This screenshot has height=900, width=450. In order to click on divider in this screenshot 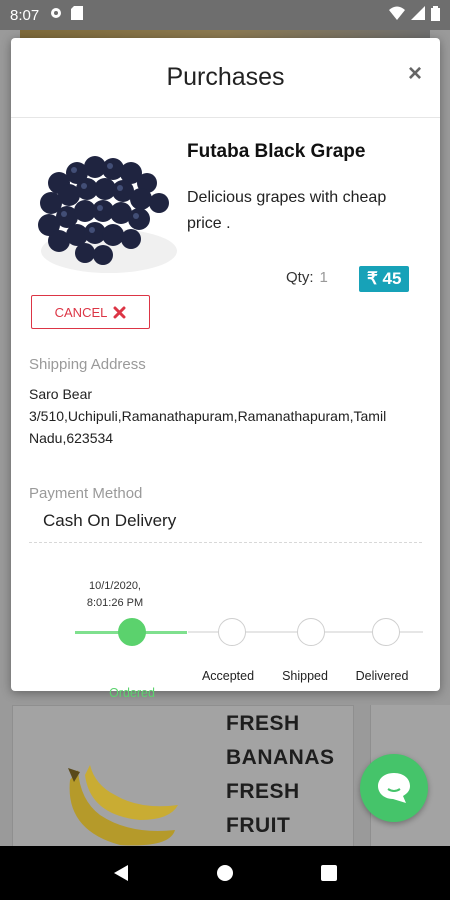, I will do `click(225, 542)`.